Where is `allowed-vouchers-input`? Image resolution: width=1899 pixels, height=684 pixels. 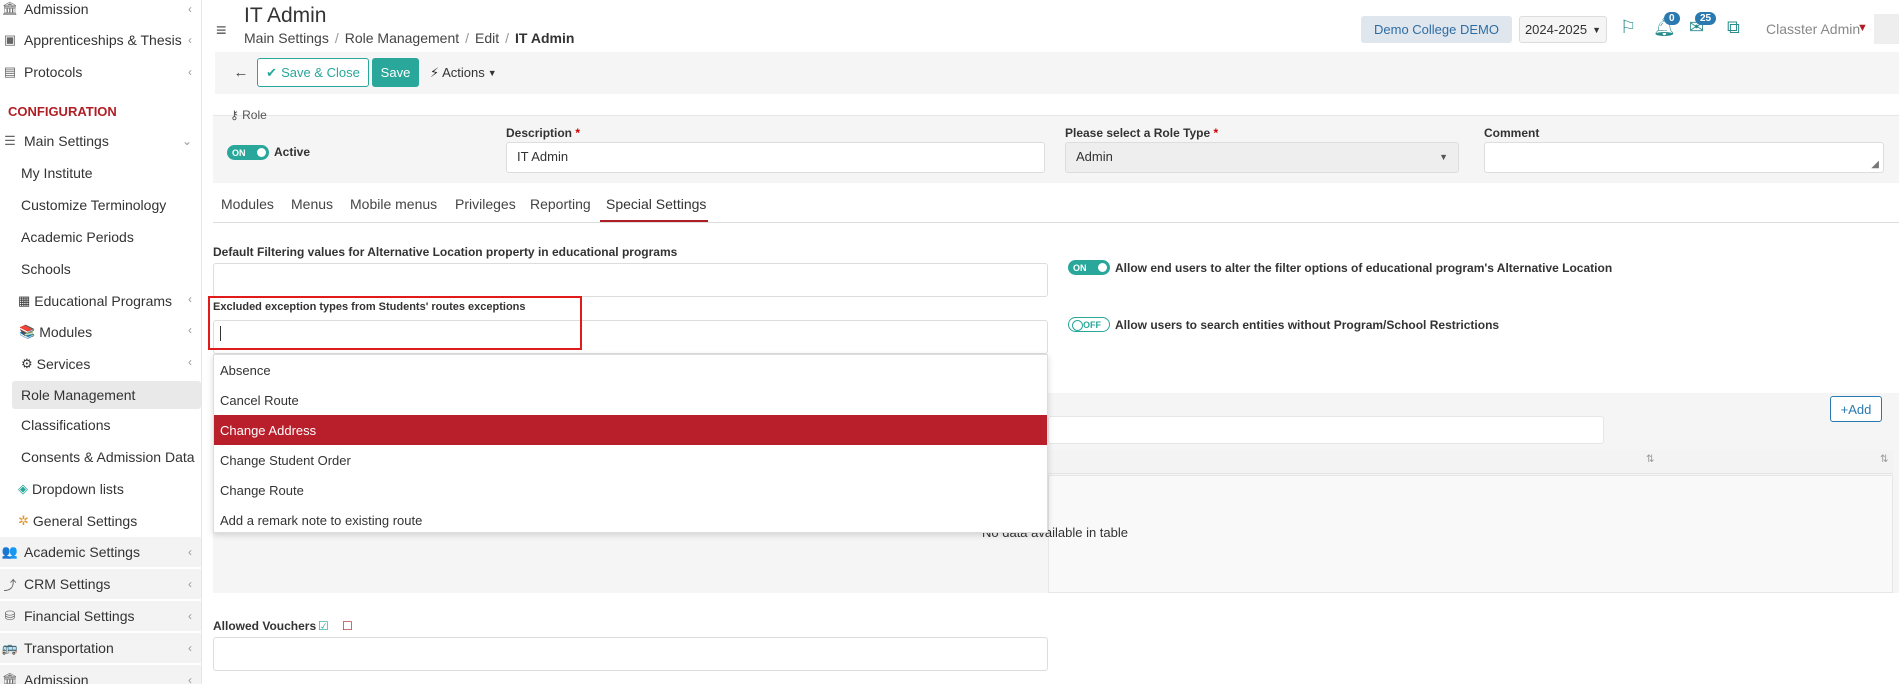
allowed-vouchers-input is located at coordinates (630, 654).